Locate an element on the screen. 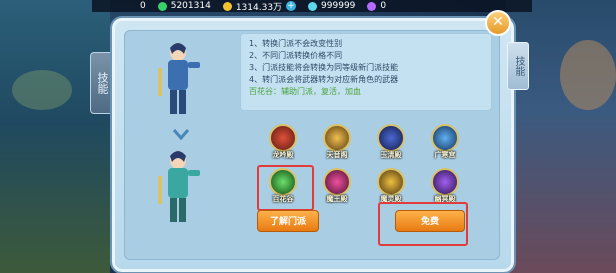  sect-name: 龙吟殿 is located at coordinates (283, 155).